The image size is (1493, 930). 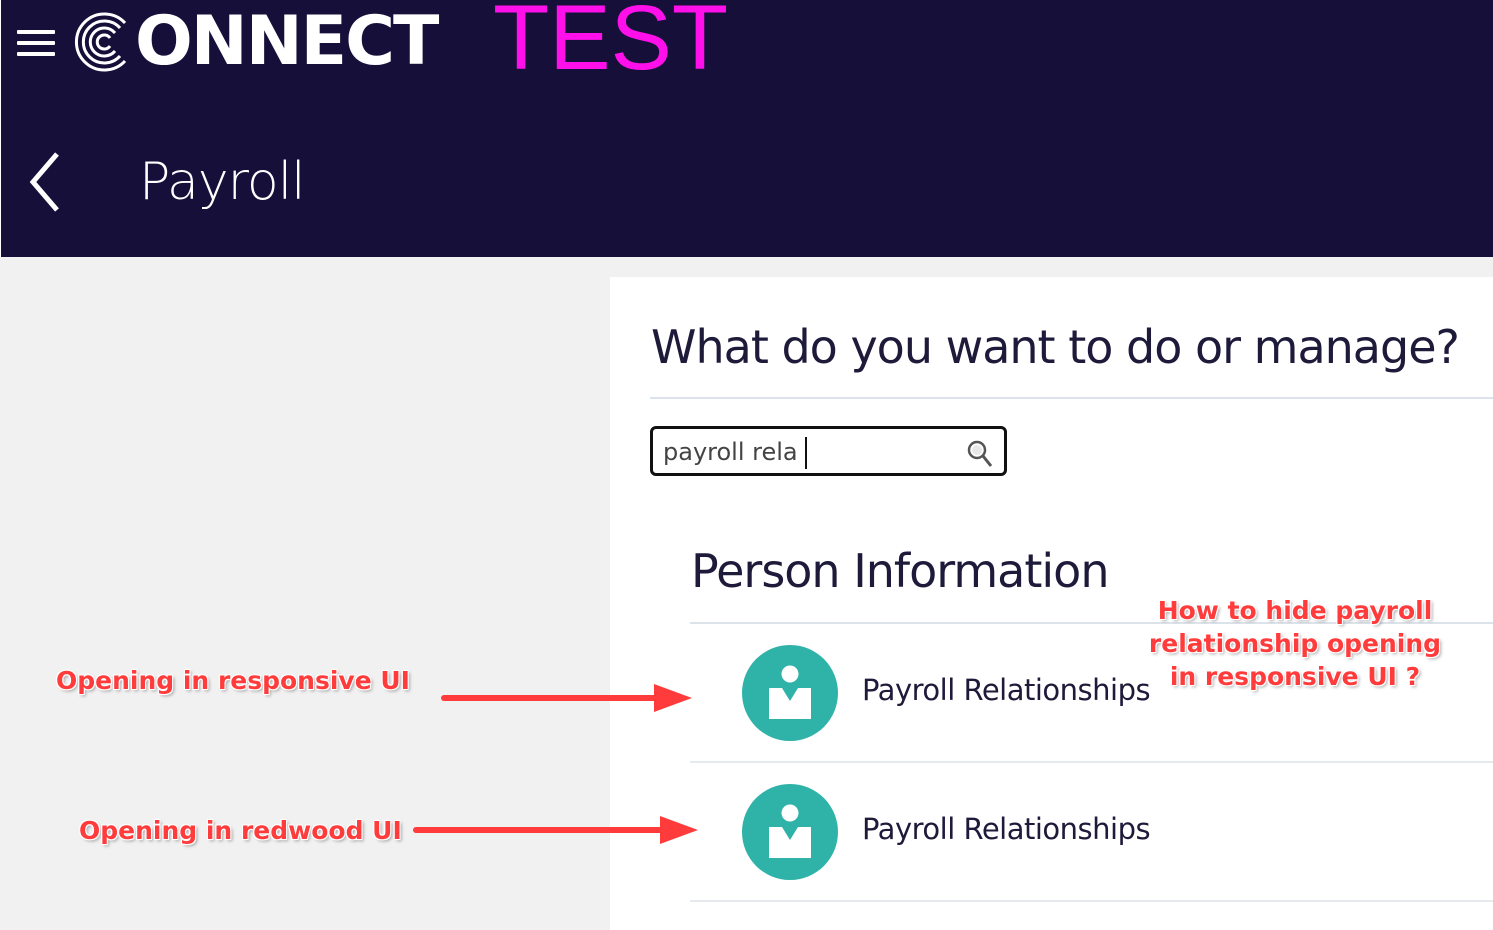 I want to click on result-item-payroll-relationships: Payroll Relationships, so click(x=1091, y=832).